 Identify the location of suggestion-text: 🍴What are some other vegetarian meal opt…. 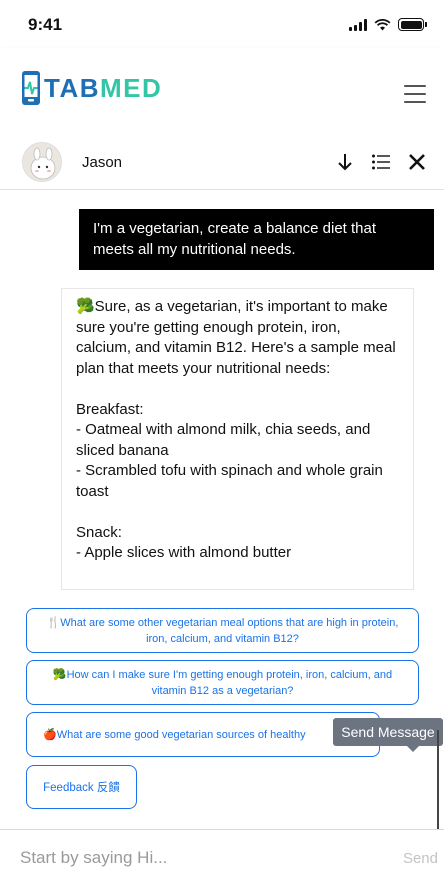
(222, 630).